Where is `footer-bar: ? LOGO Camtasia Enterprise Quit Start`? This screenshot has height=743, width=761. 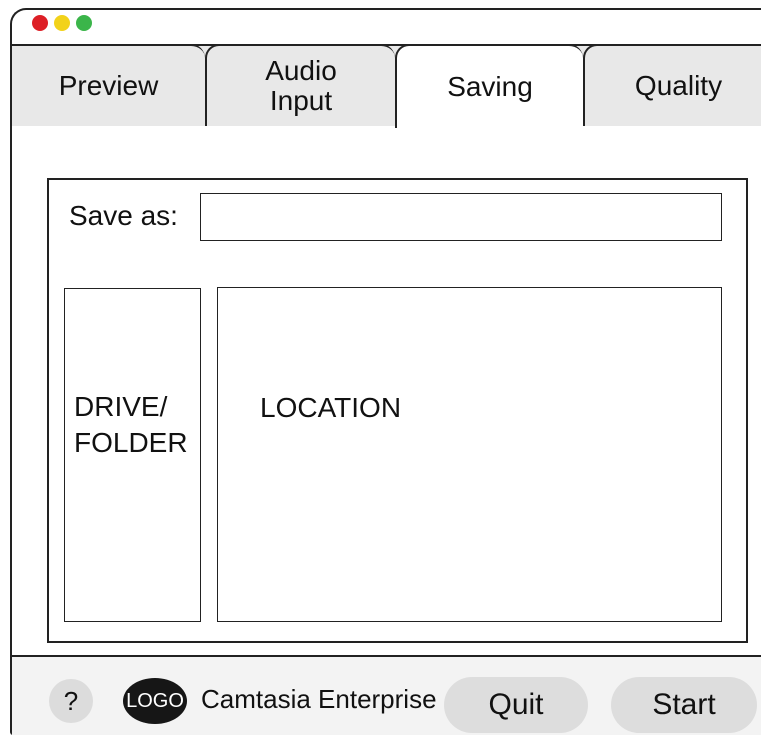
footer-bar: ? LOGO Camtasia Enterprise Quit Start is located at coordinates (386, 695).